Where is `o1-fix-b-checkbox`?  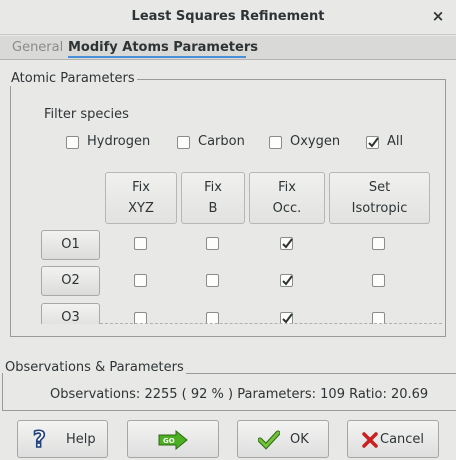
o1-fix-b-checkbox is located at coordinates (212, 243).